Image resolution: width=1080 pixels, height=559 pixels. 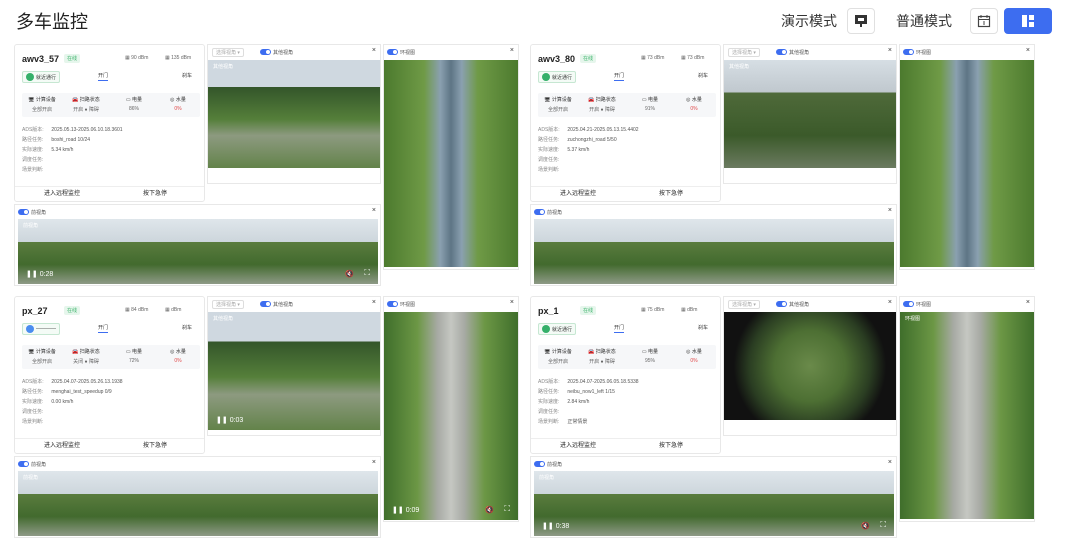 I want to click on info-value: 2025.04.21-2025.05.13.15.4402, so click(x=603, y=130).